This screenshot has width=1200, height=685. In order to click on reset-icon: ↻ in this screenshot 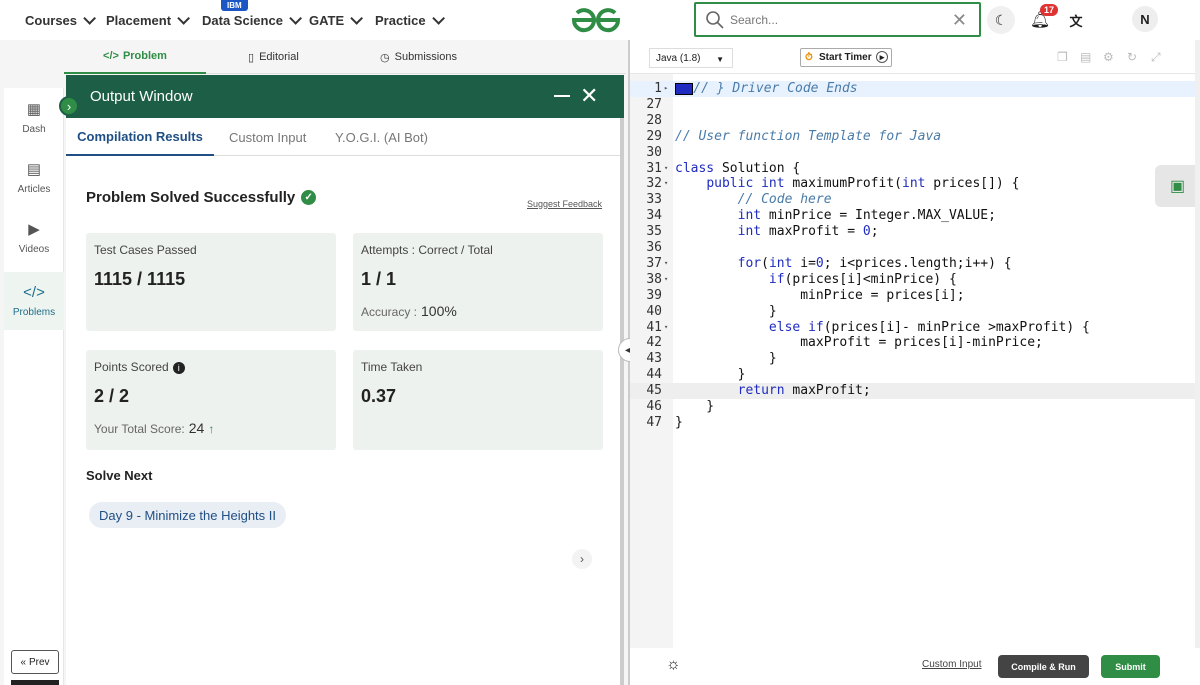, I will do `click(1132, 57)`.